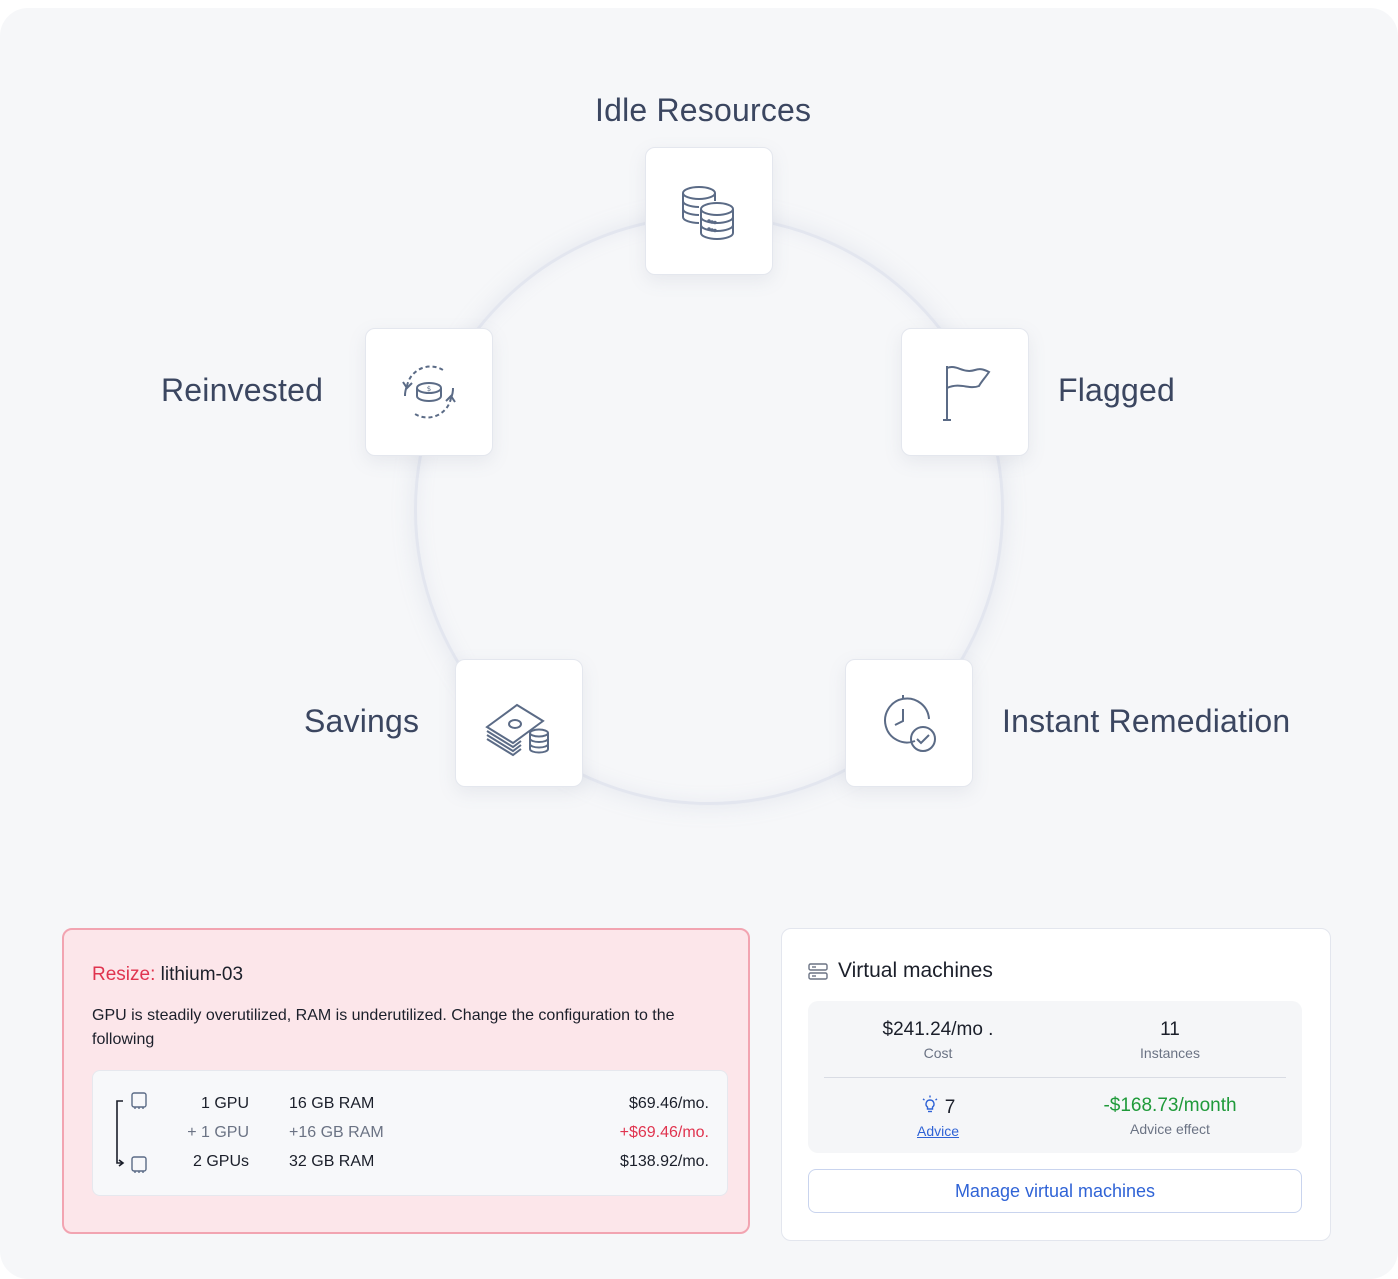 This screenshot has width=1398, height=1279. Describe the element at coordinates (218, 1132) in the screenshot. I see `config-gpu-delta: + 1 GPU` at that location.